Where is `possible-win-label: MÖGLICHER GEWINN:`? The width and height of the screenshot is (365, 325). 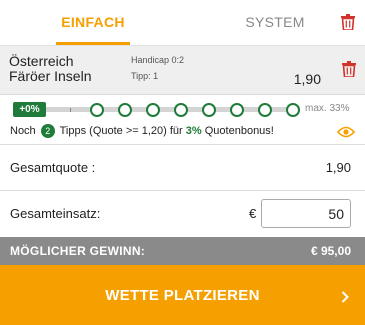
possible-win-label: MÖGLICHER GEWINN: is located at coordinates (78, 251).